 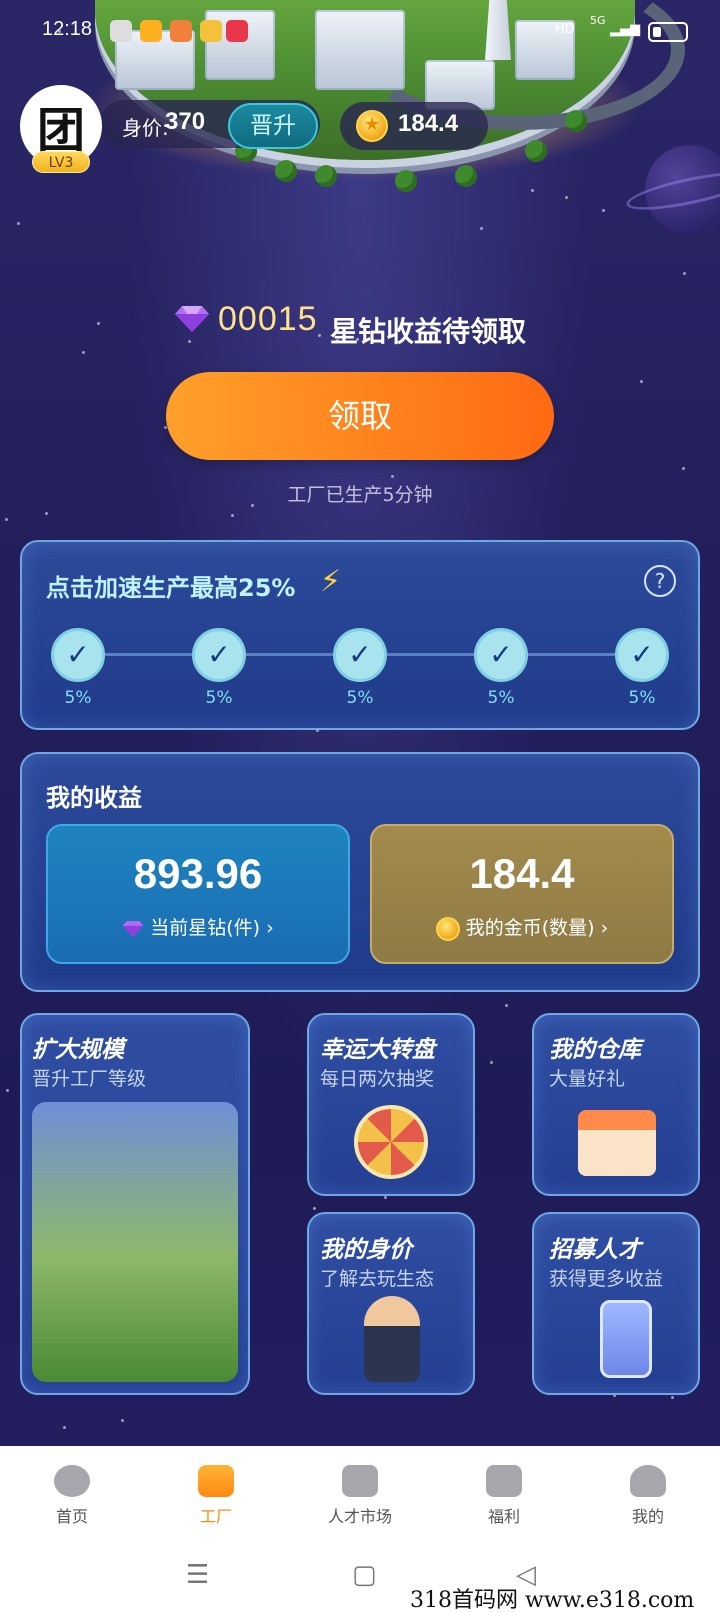 What do you see at coordinates (647, 1516) in the screenshot?
I see `nav-label: 我的` at bounding box center [647, 1516].